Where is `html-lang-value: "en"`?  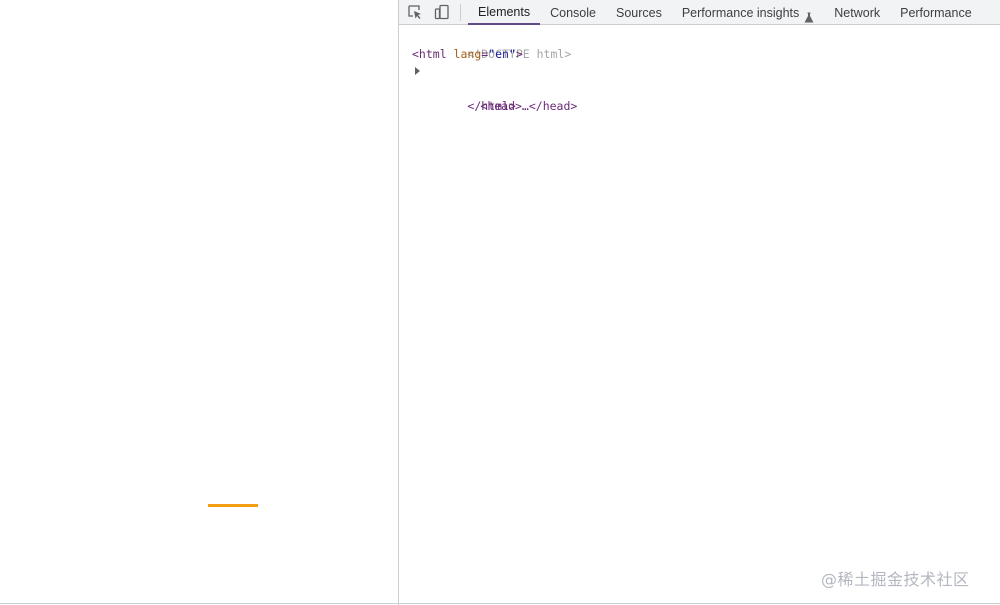
html-lang-value: "en" is located at coordinates (502, 53).